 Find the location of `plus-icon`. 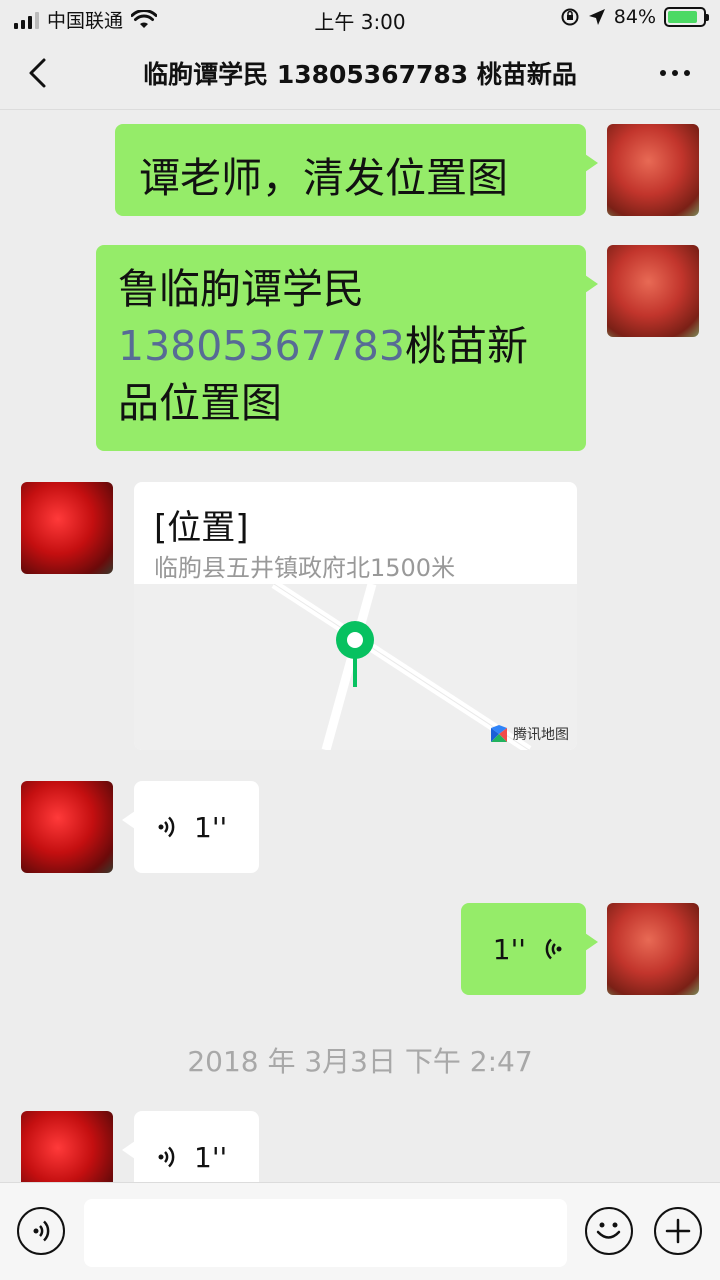

plus-icon is located at coordinates (678, 1231).